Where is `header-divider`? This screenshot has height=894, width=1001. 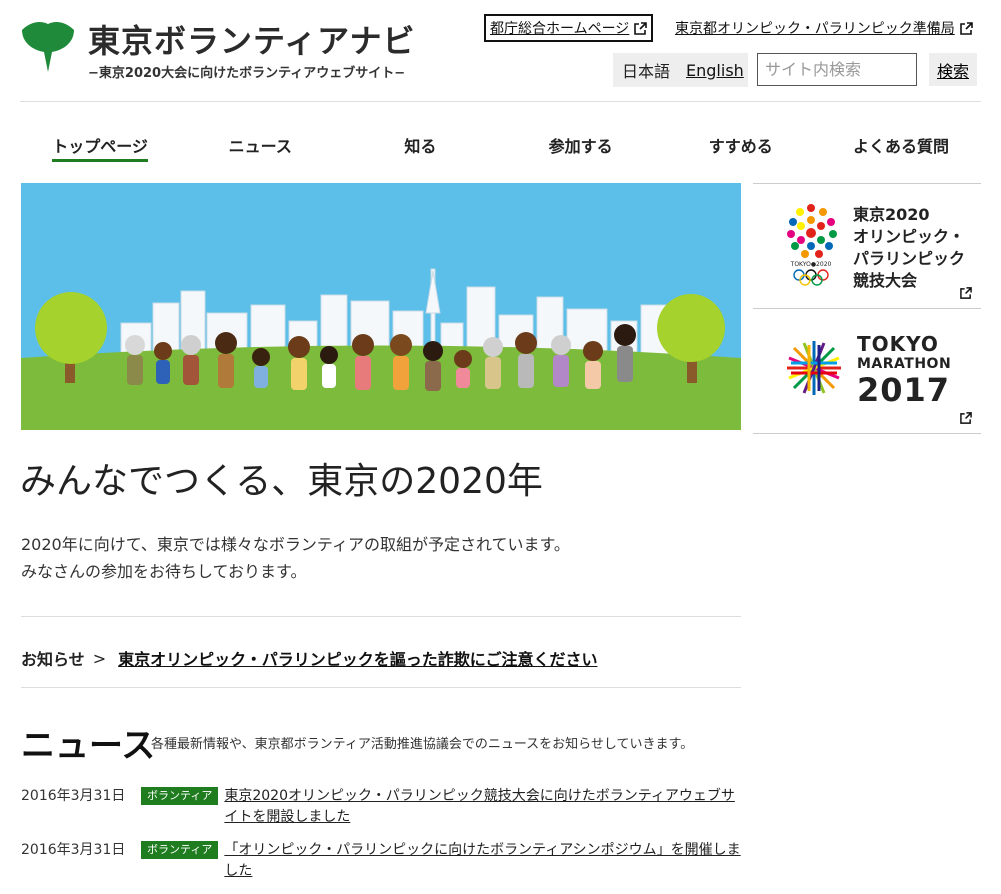 header-divider is located at coordinates (500, 101).